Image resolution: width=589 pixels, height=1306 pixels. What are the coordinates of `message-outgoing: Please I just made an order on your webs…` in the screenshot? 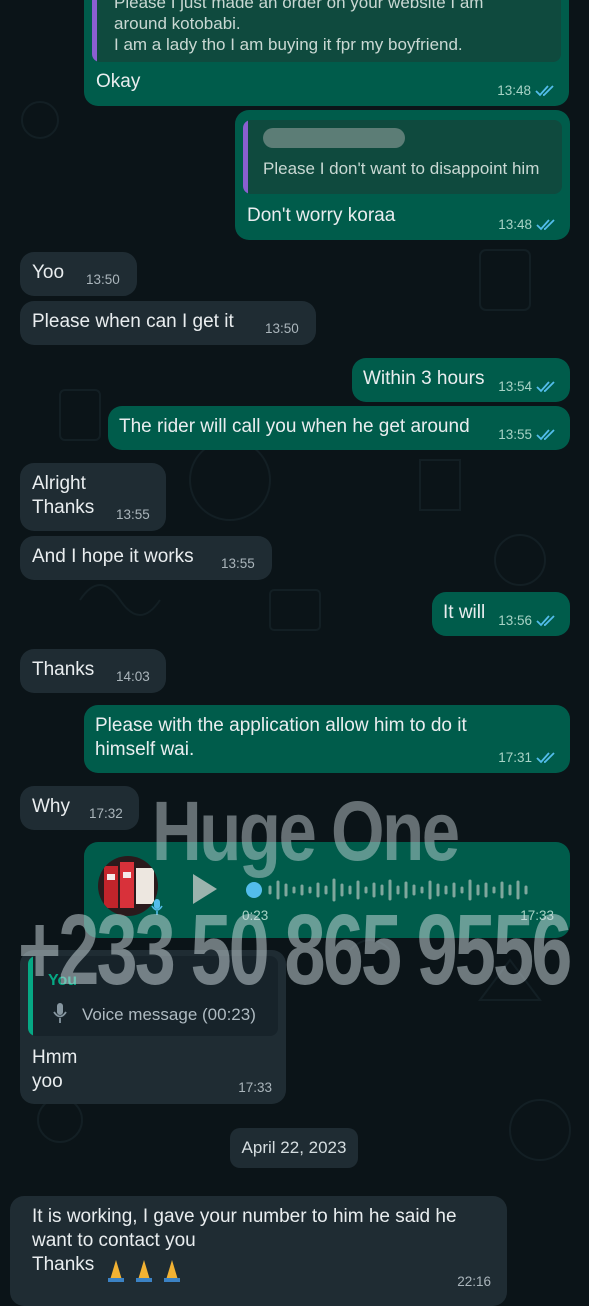 It's located at (326, 53).